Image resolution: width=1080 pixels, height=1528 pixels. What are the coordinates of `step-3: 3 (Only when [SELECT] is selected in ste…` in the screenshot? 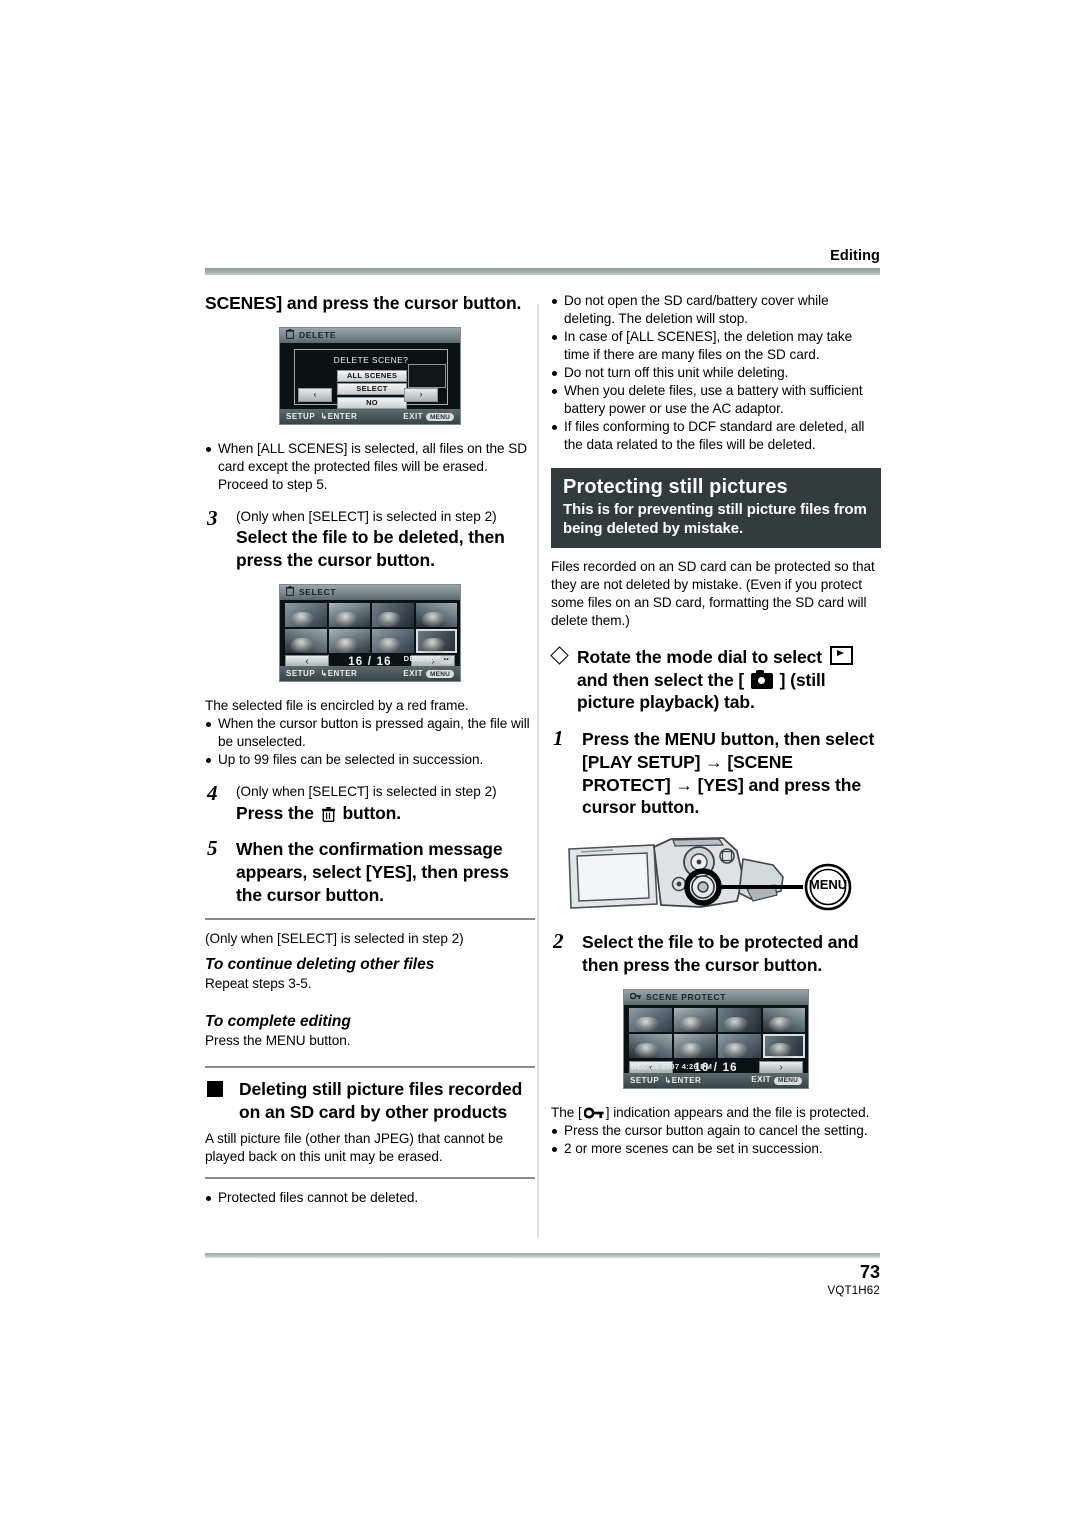 It's located at (370, 538).